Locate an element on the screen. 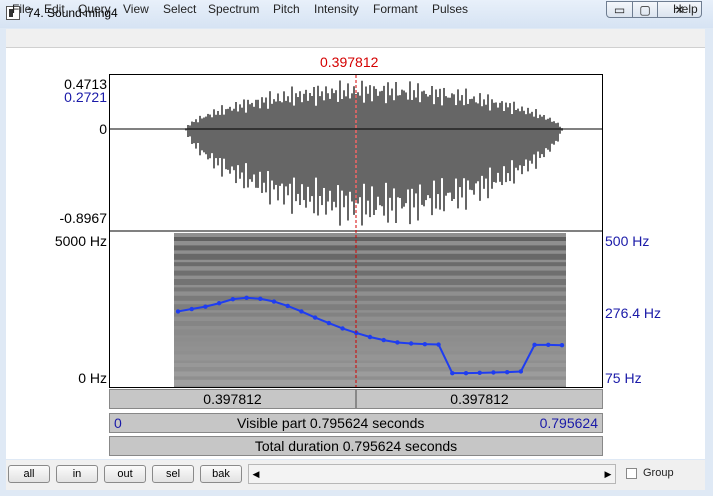  menu-spectrum: Spectrum is located at coordinates (233, 9).